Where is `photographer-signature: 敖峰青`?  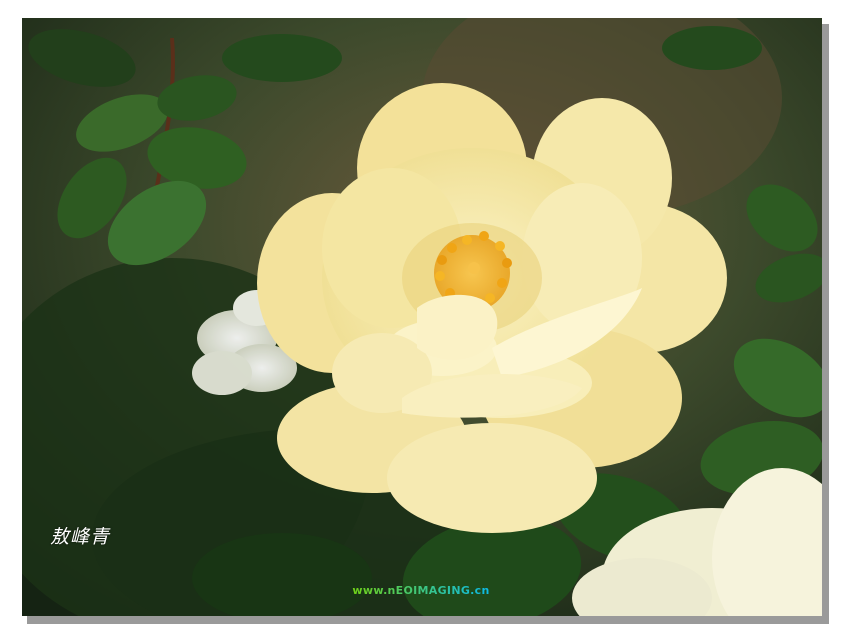
photographer-signature: 敖峰青 is located at coordinates (80, 537).